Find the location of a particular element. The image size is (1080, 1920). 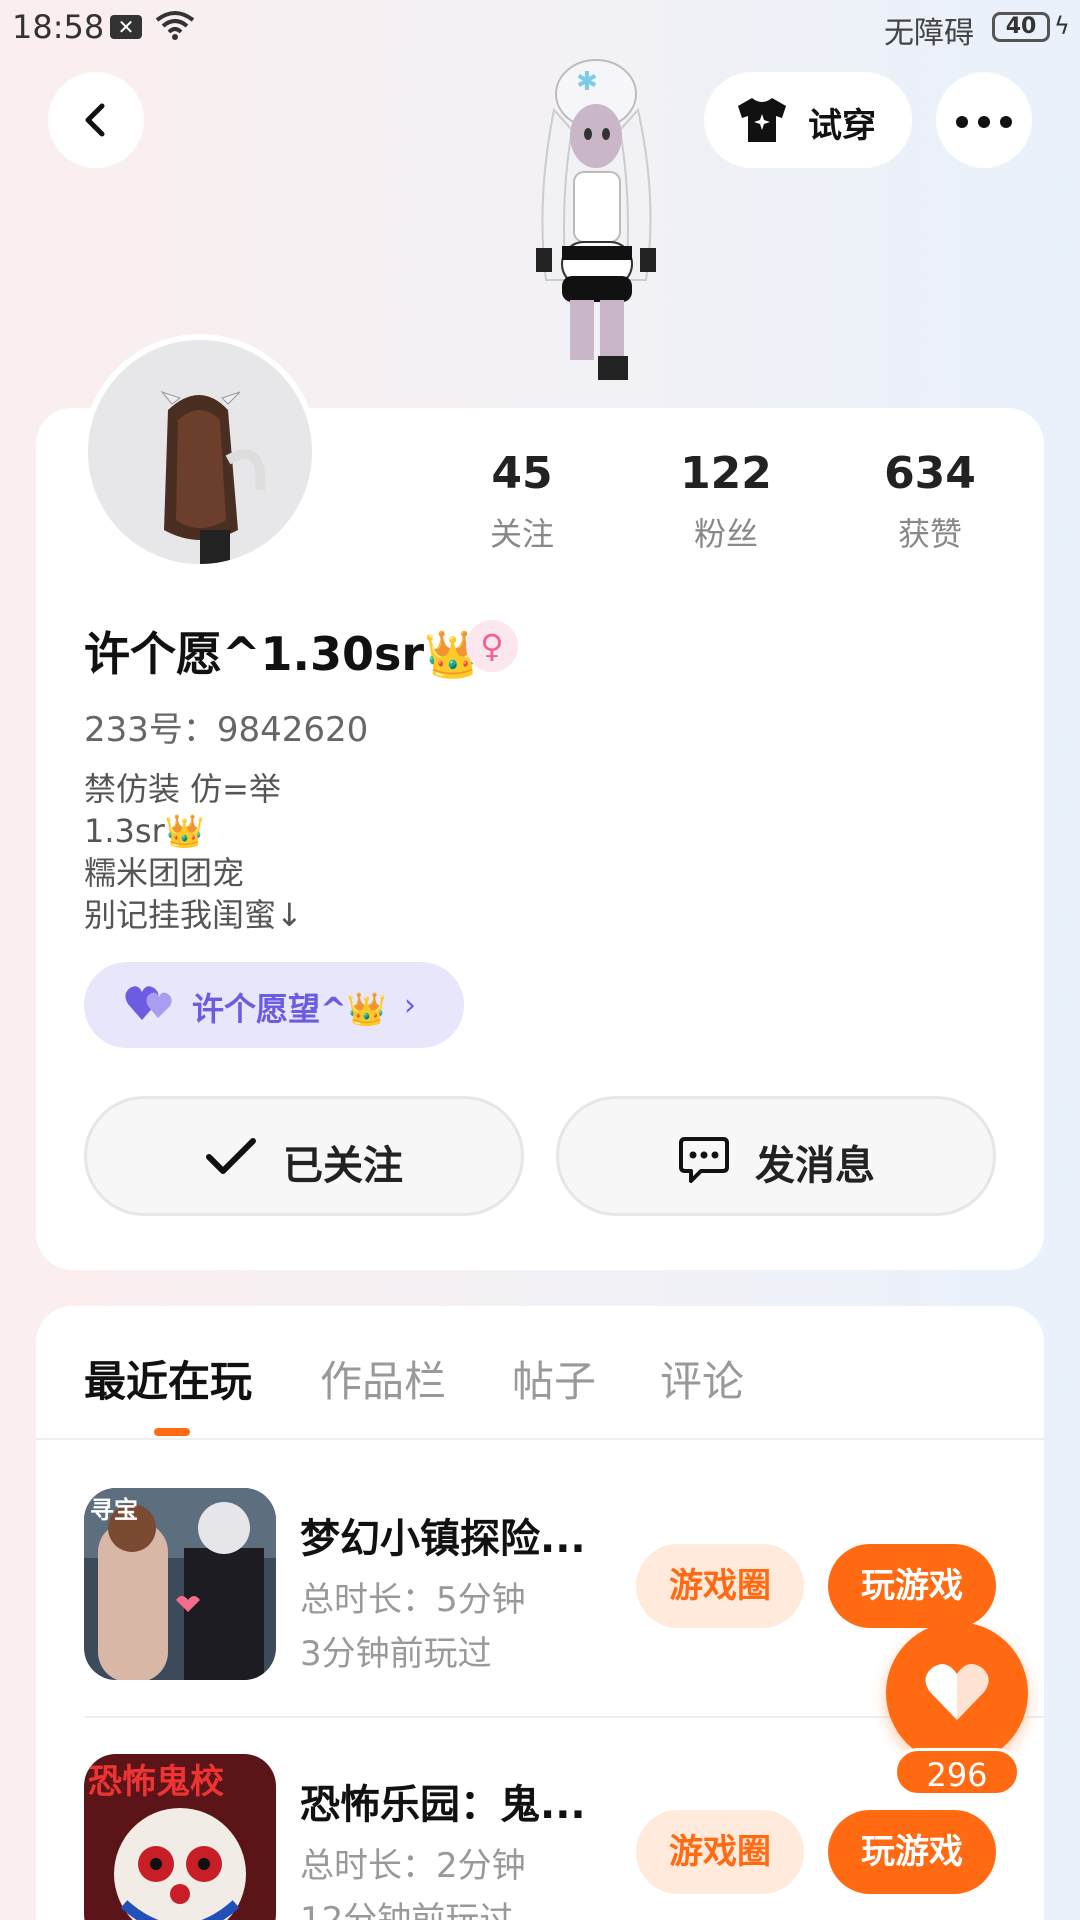

likes-label: 获赞 is located at coordinates (929, 534).